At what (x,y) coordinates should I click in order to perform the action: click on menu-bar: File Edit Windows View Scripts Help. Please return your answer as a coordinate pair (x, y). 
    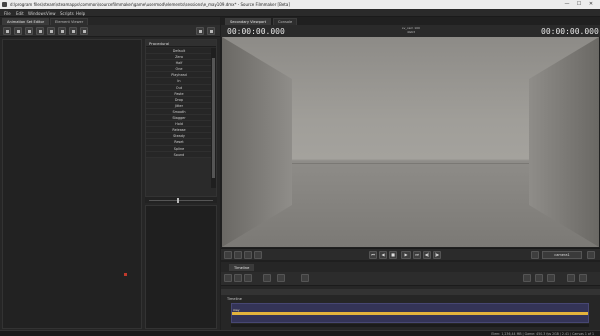
    Looking at the image, I should click on (300, 13).